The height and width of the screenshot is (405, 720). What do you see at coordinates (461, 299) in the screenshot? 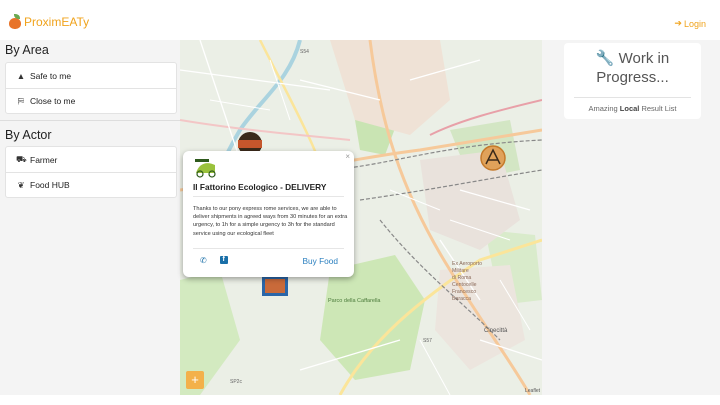
I see `svg-text: Baracca` at bounding box center [461, 299].